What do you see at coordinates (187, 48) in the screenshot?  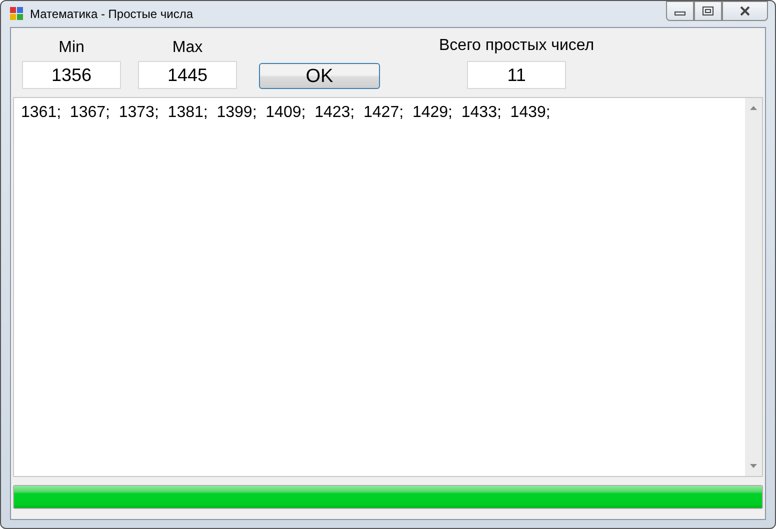 I see `max-label: Max` at bounding box center [187, 48].